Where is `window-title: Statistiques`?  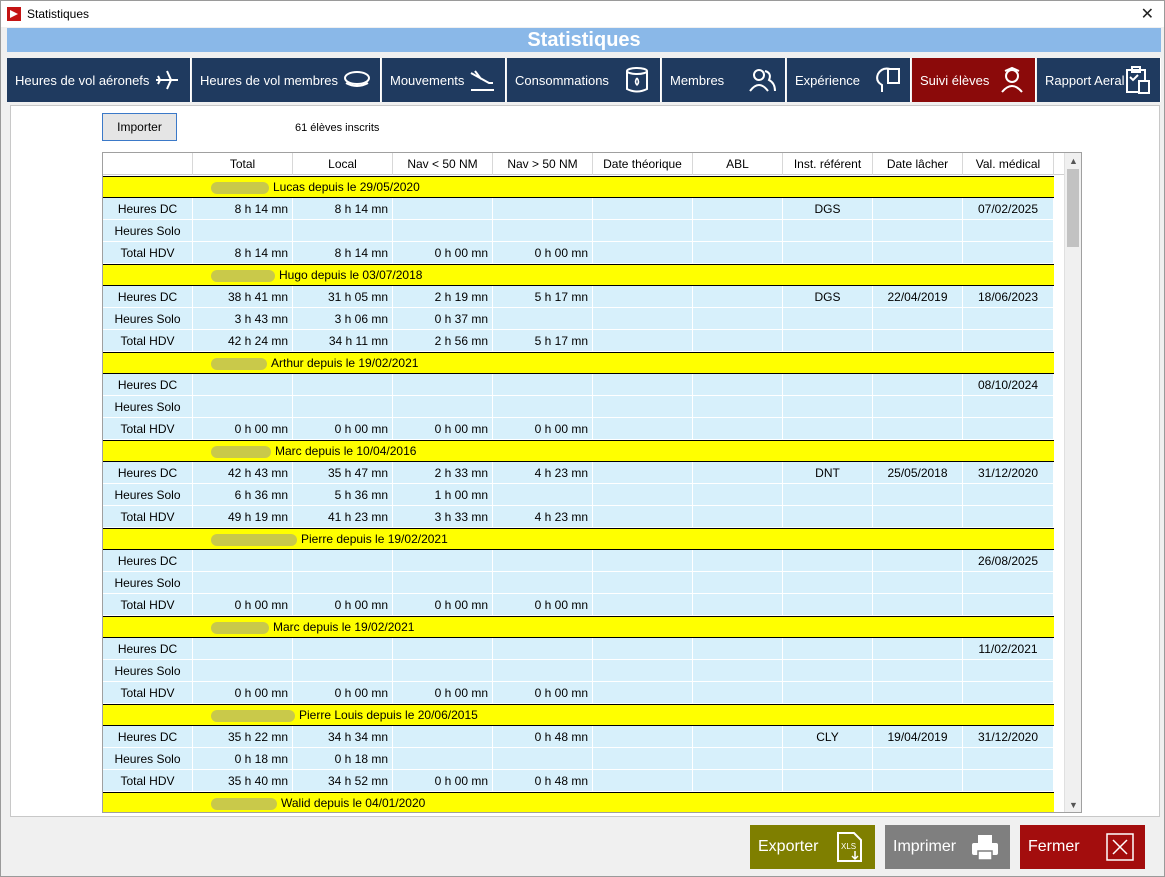
window-title: Statistiques is located at coordinates (58, 14).